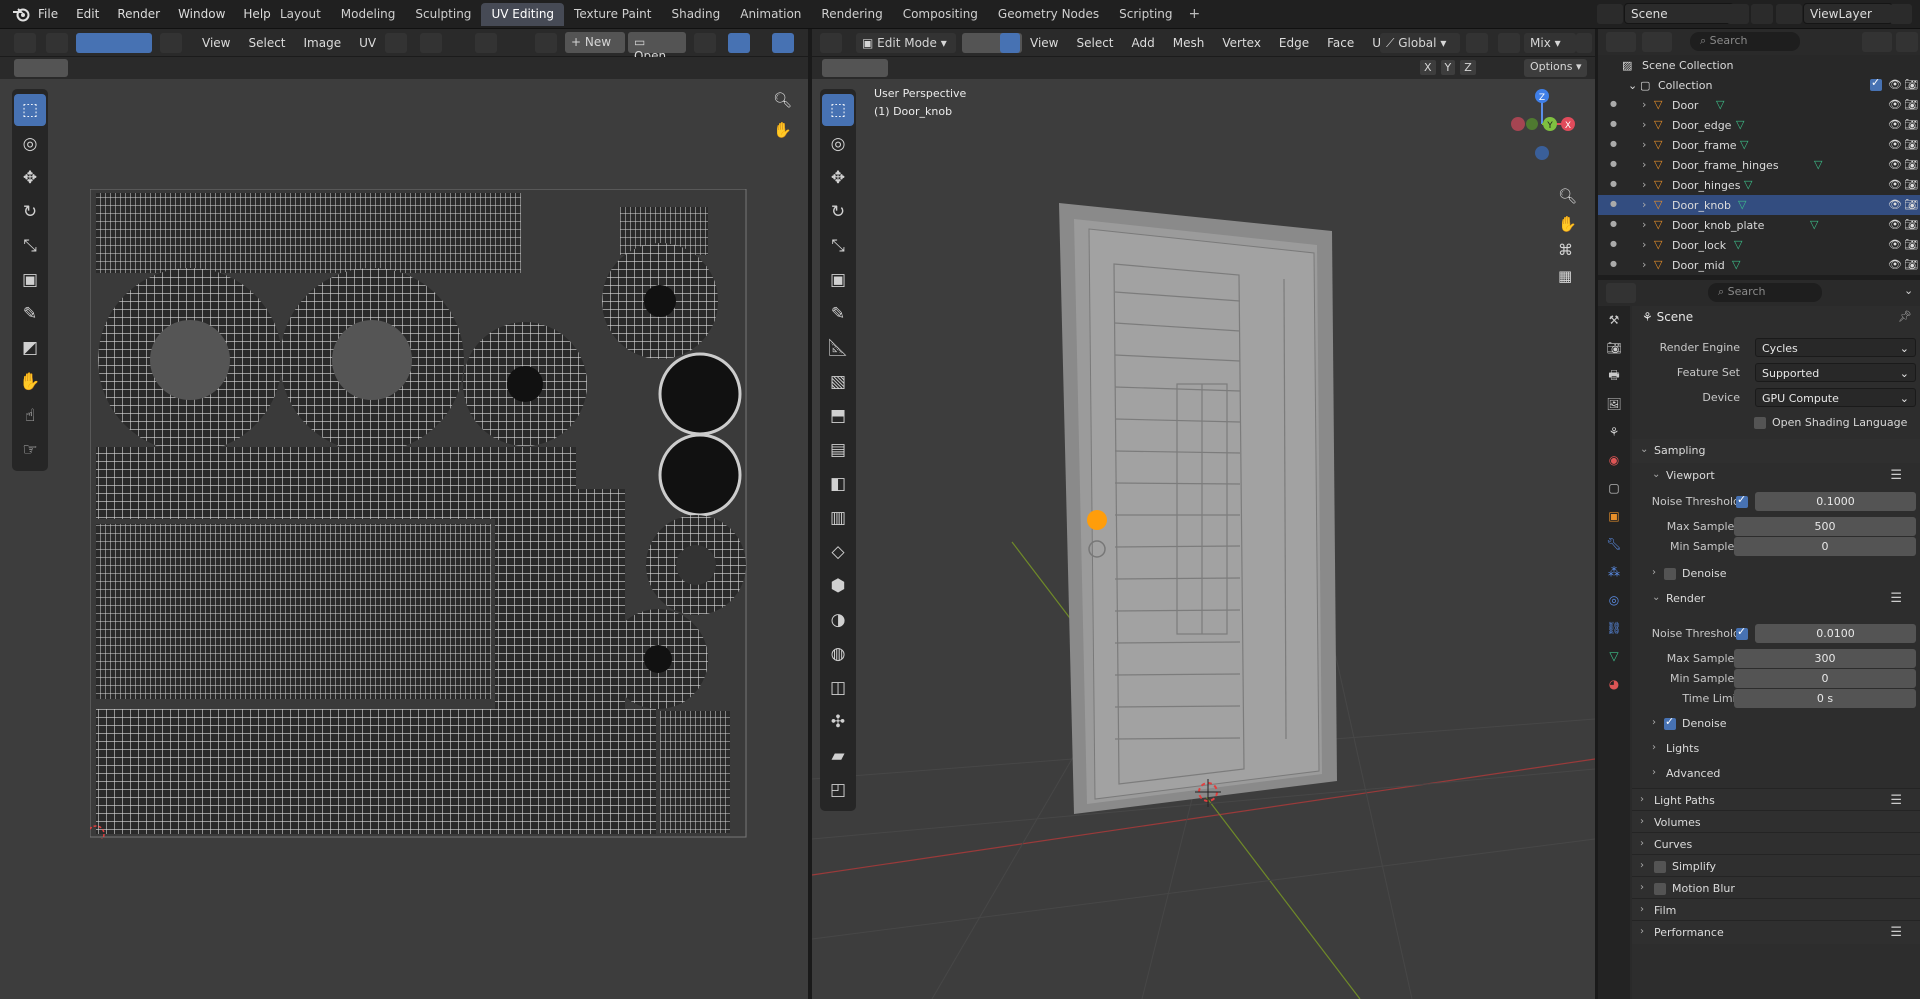 The image size is (1920, 999). What do you see at coordinates (1610, 14) in the screenshot?
I see `scene-type-icon` at bounding box center [1610, 14].